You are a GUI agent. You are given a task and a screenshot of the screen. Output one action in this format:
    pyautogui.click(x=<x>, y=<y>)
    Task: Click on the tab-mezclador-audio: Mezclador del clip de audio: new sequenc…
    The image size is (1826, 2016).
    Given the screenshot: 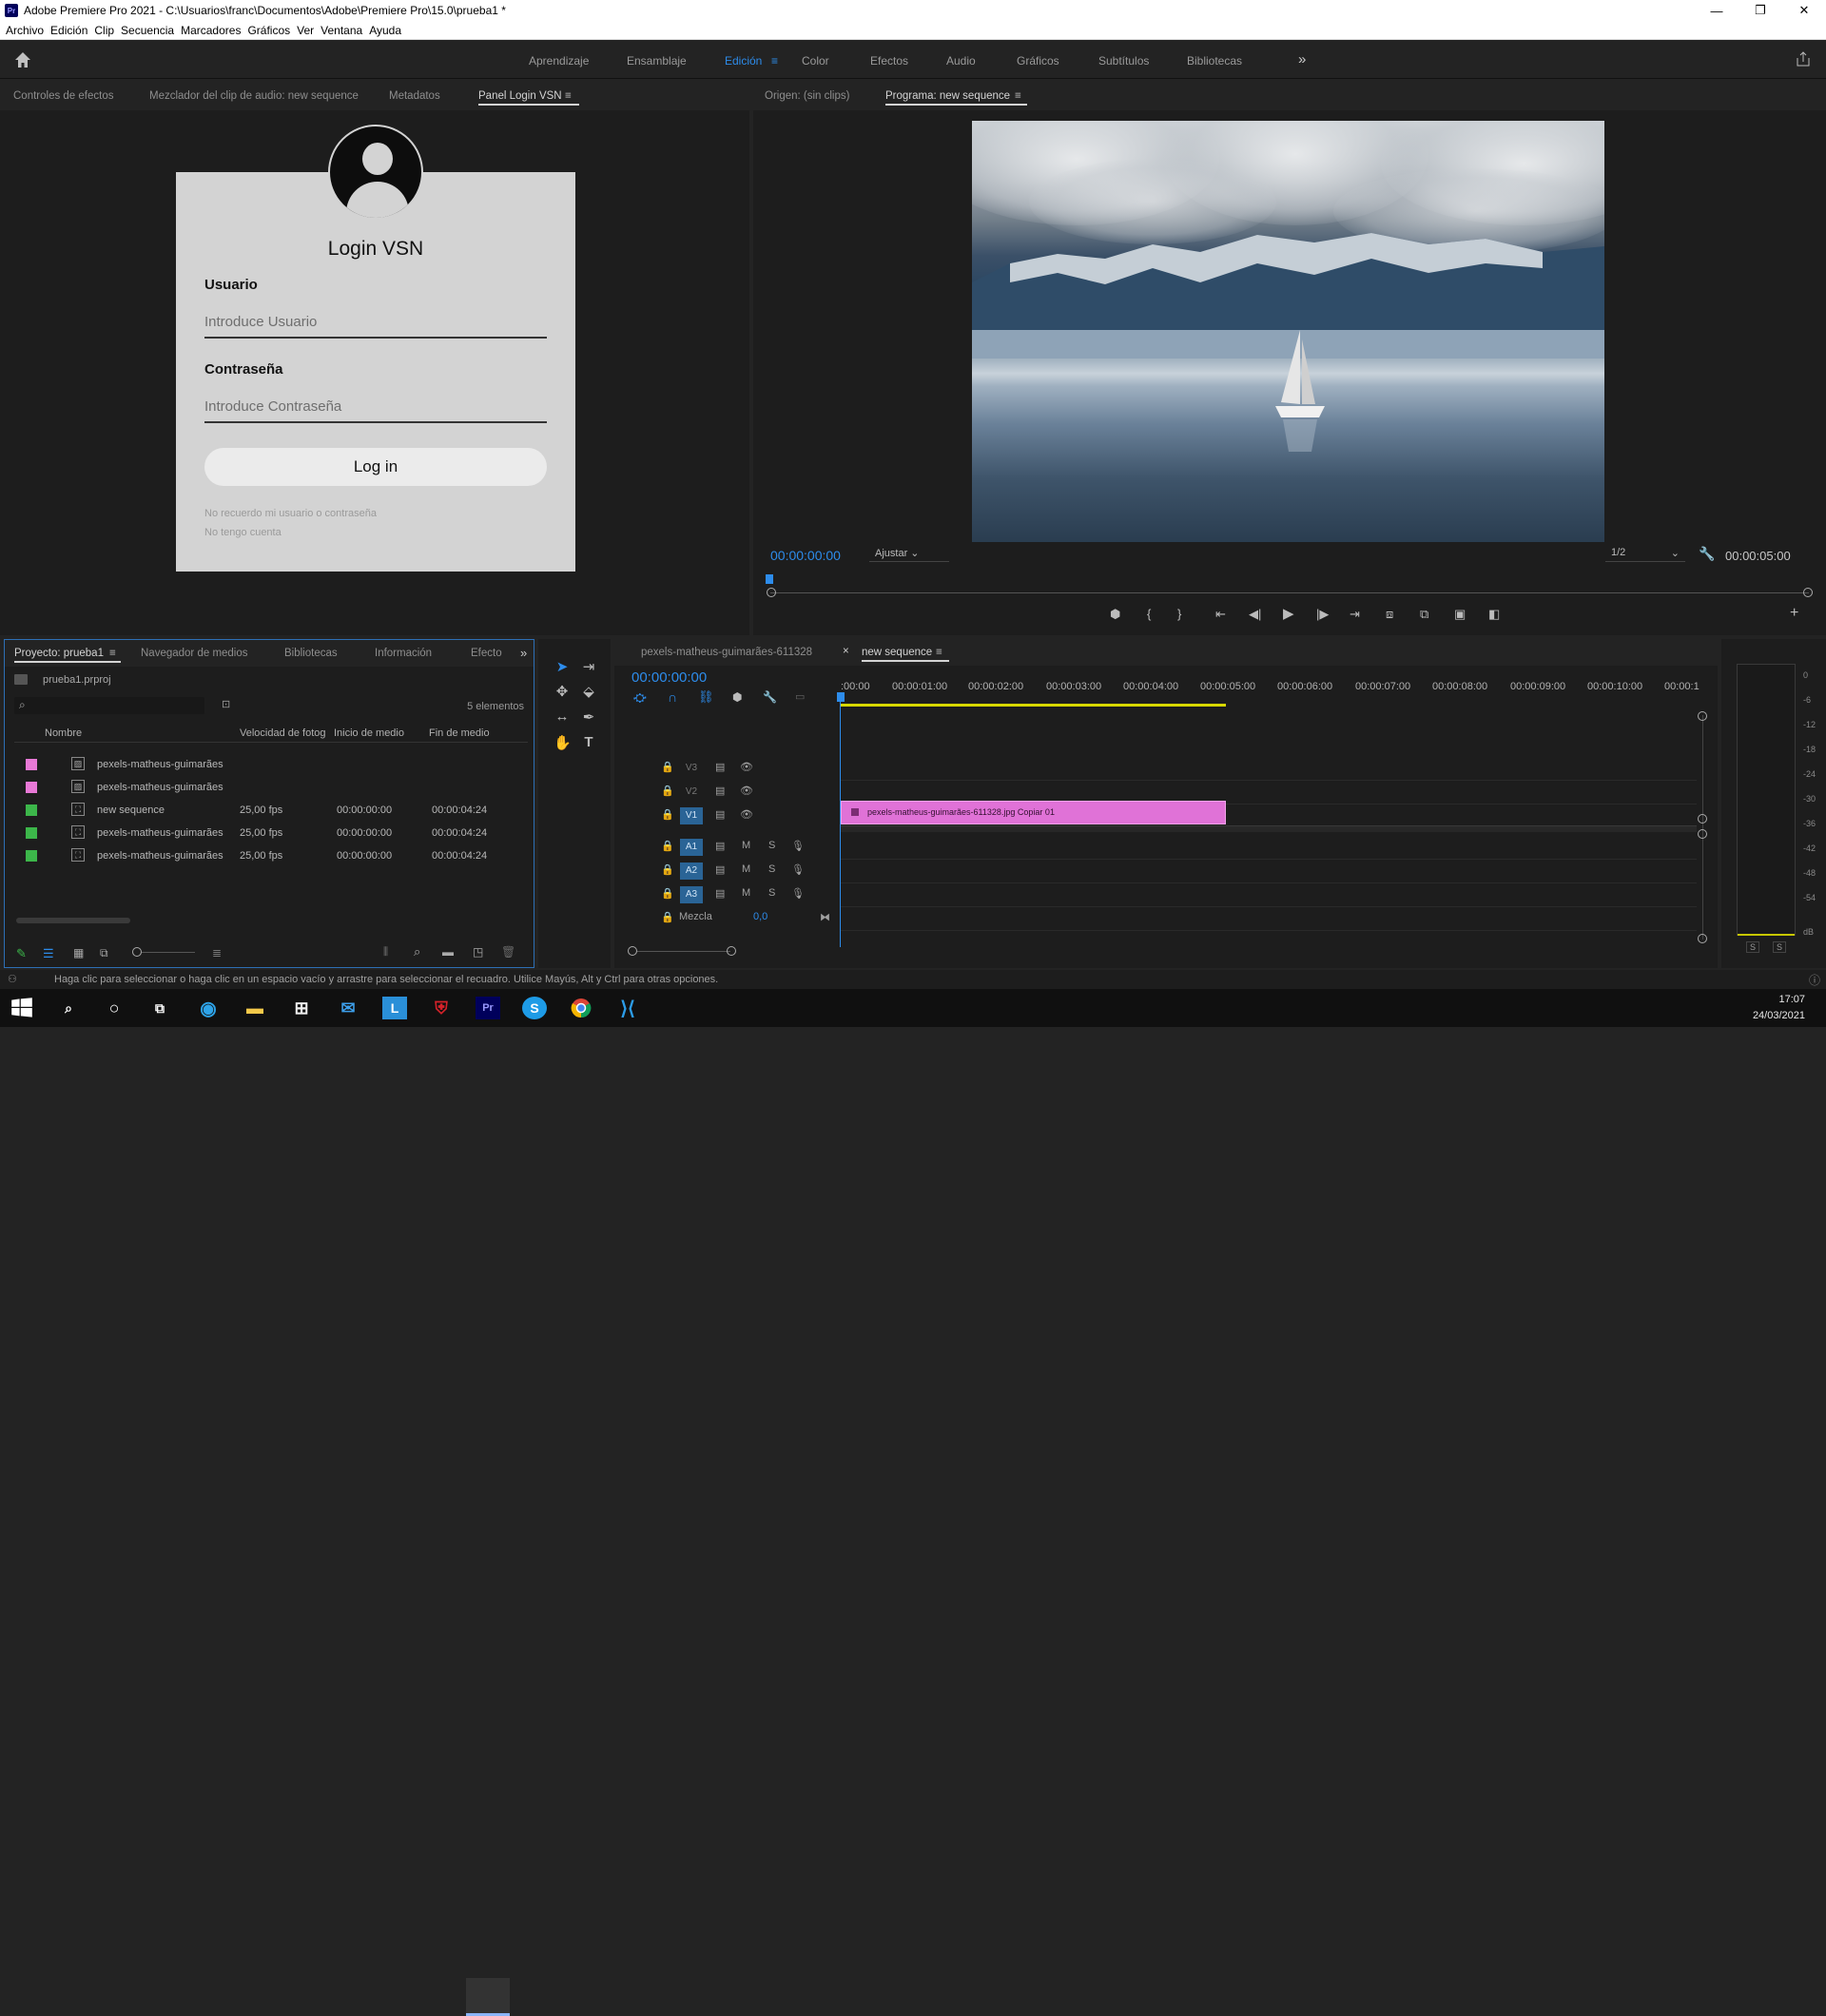 What is the action you would take?
    pyautogui.click(x=254, y=96)
    